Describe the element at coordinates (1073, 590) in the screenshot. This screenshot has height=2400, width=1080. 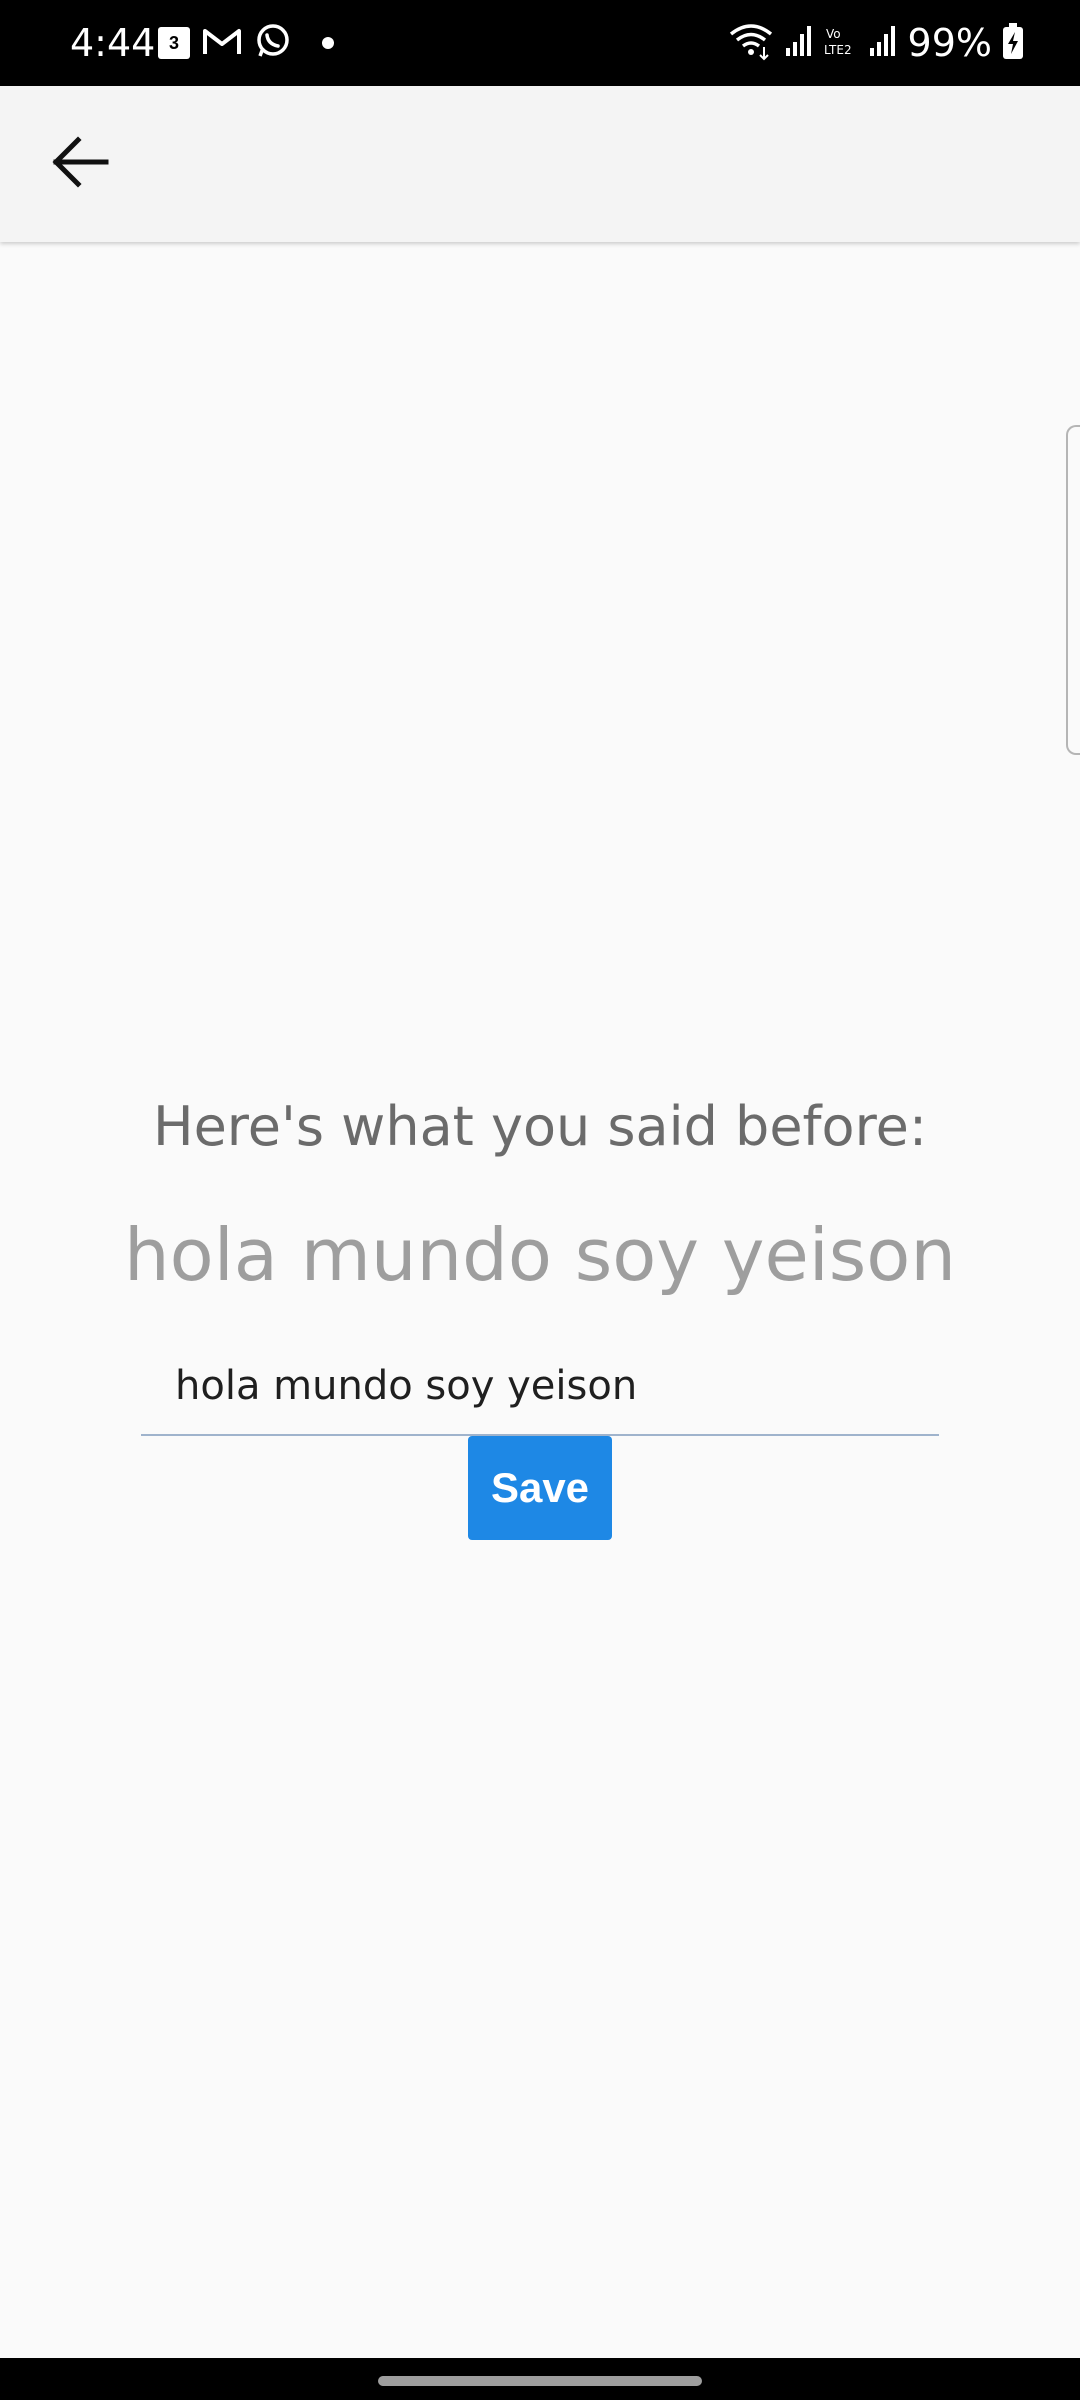
I see `edge-panel-handle` at that location.